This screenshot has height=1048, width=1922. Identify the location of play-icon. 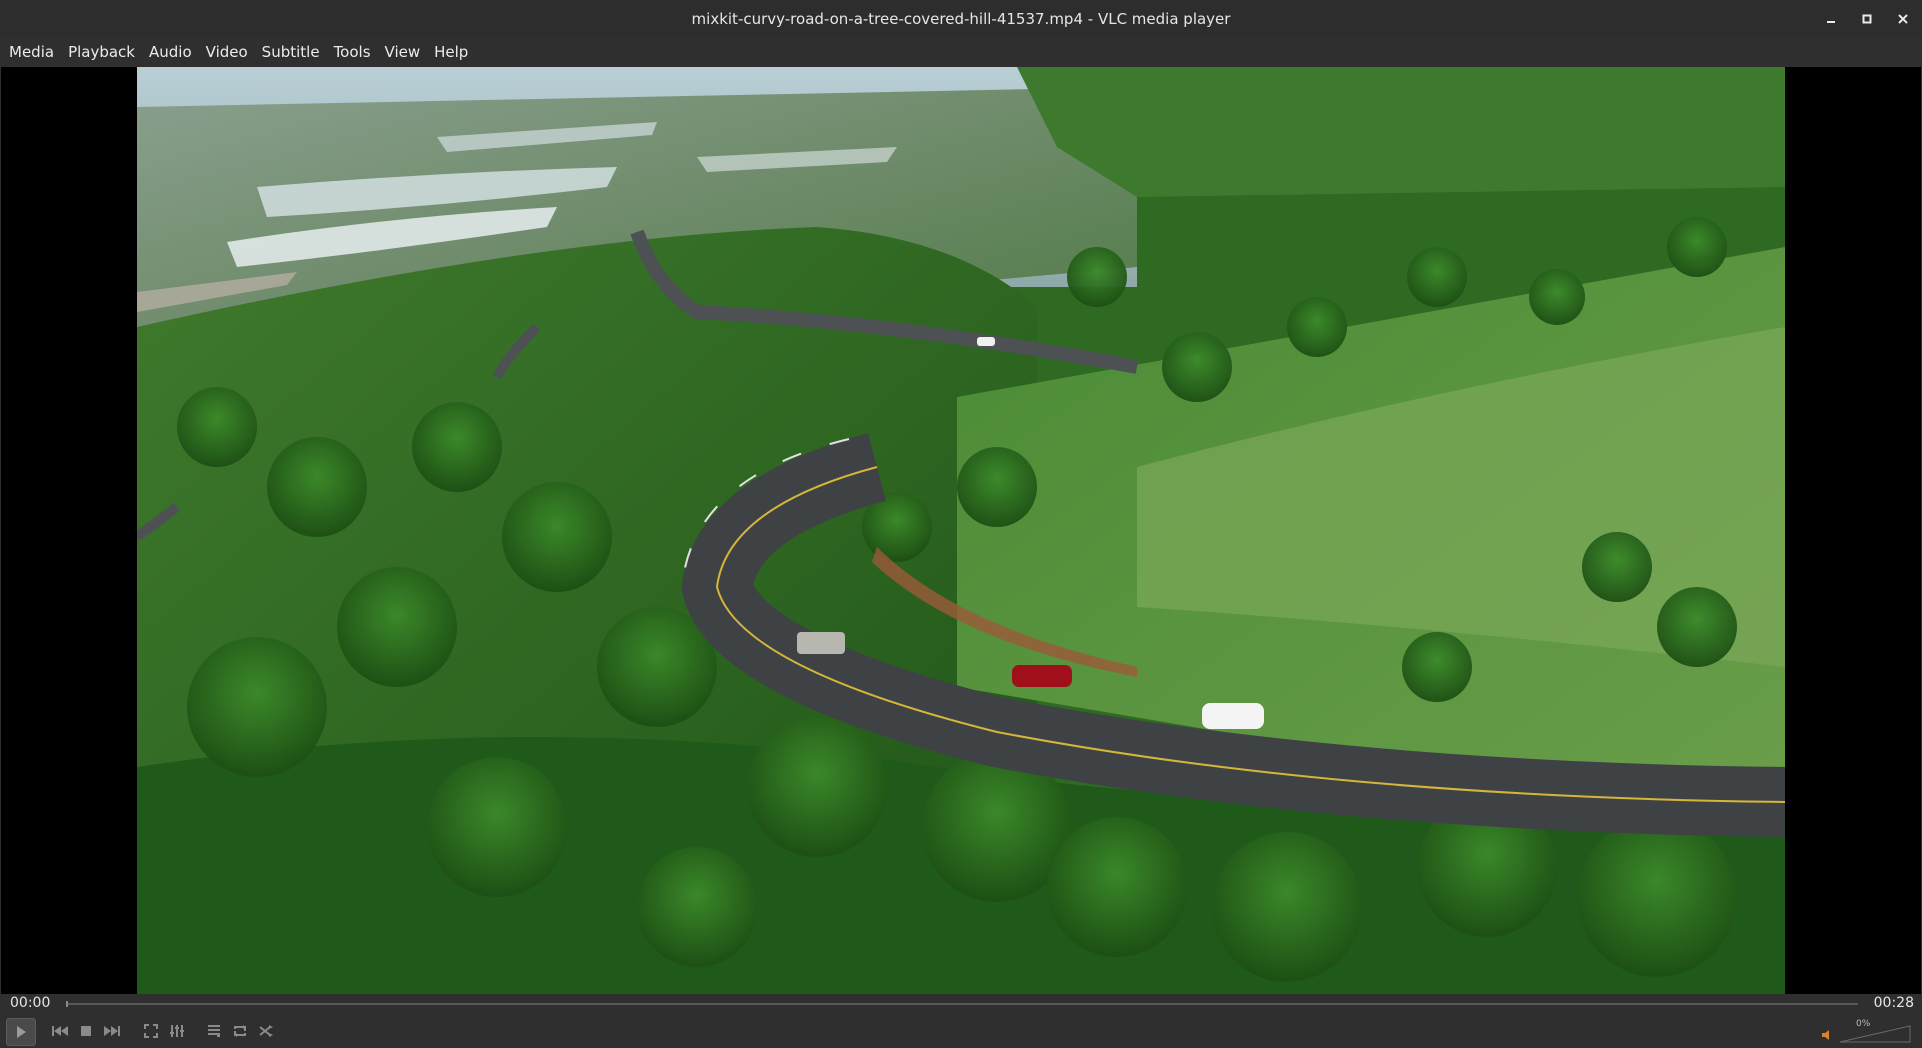
(21, 1032).